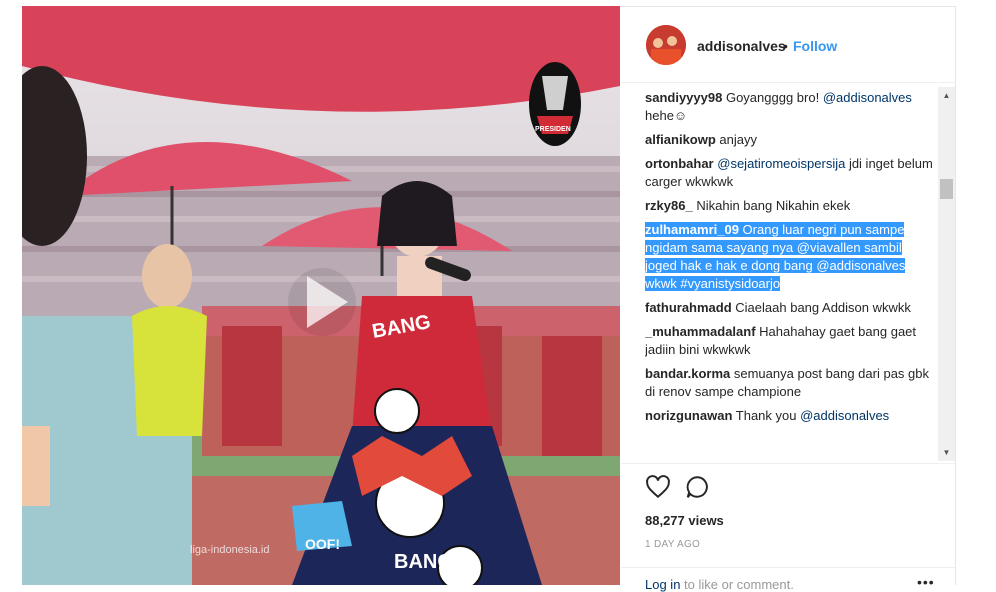 This screenshot has width=996, height=592. Describe the element at coordinates (698, 487) in the screenshot. I see `comment-icon` at that location.